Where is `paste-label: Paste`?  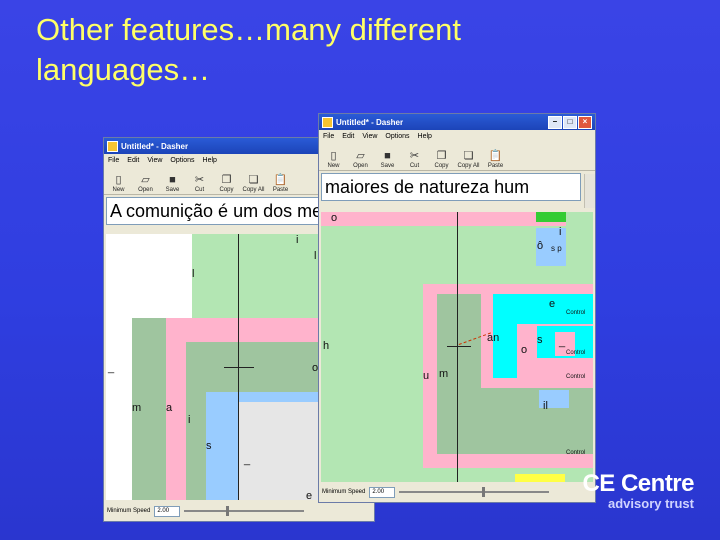 paste-label: Paste is located at coordinates (495, 166).